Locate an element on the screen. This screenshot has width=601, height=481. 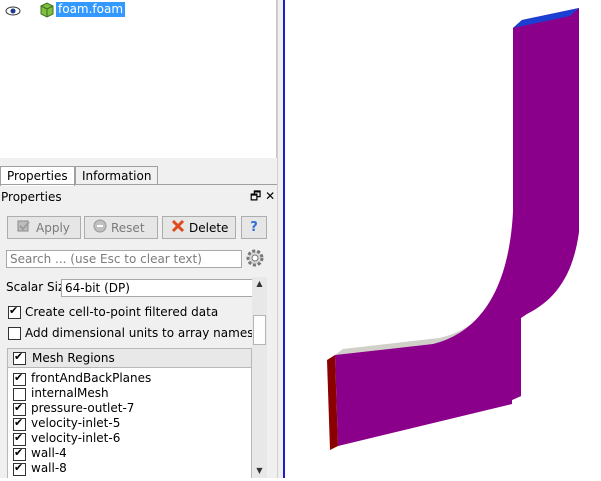
create-cell-to-point-label: Create cell-to-point filtered data is located at coordinates (122, 312).